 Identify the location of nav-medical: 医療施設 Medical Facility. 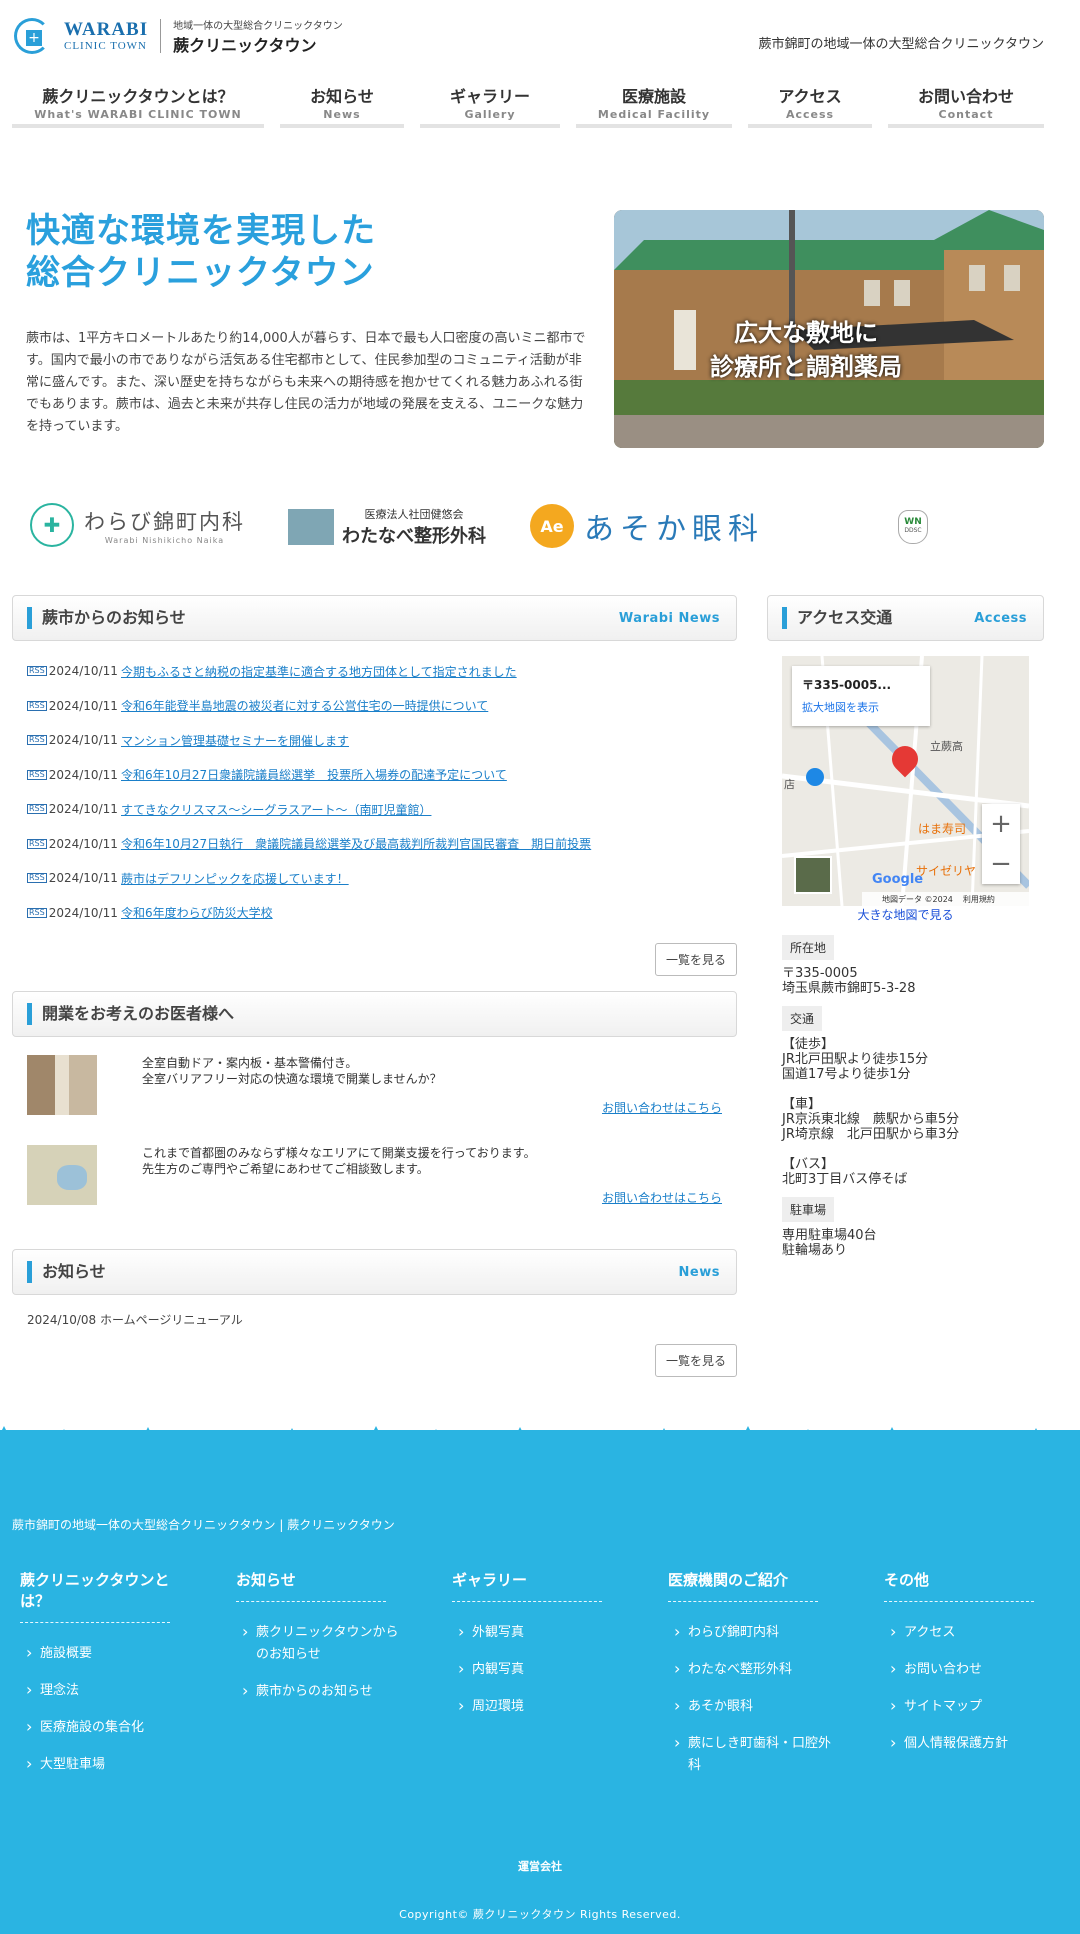
(654, 107).